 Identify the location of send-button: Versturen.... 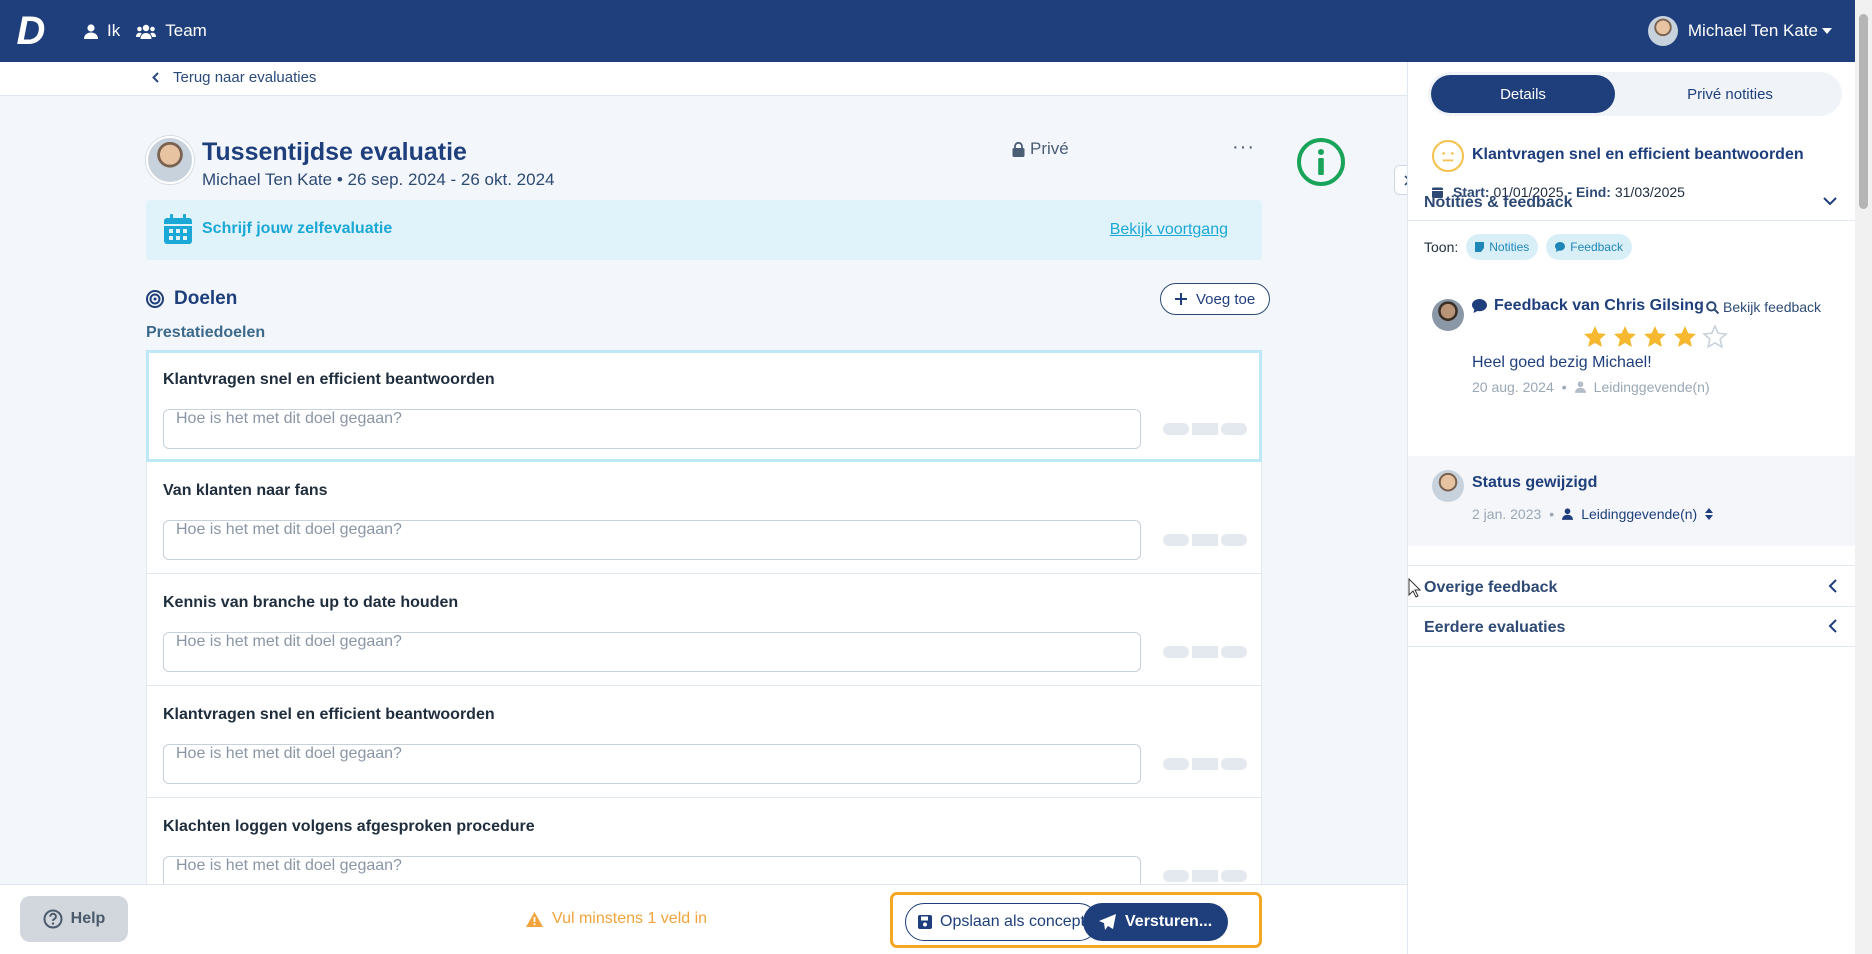
(1156, 922).